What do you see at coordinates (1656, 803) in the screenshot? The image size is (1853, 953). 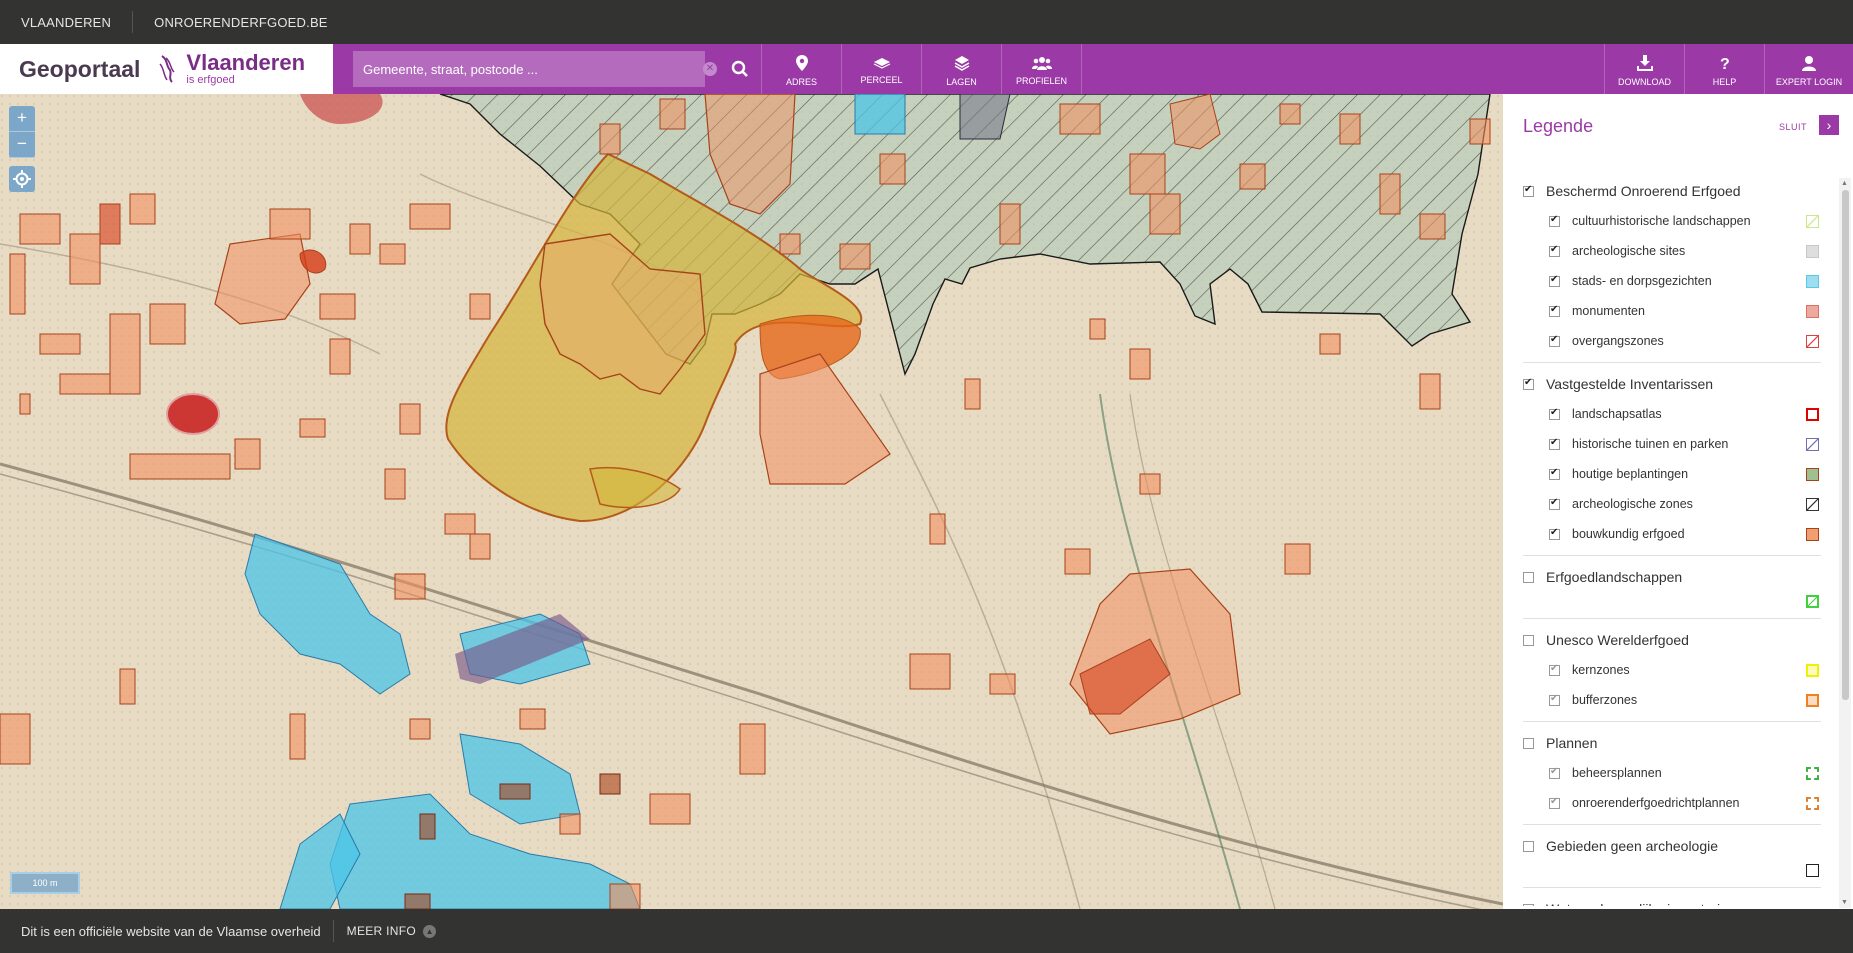 I see `item-label: onroerenderfgoedrichtplannen` at bounding box center [1656, 803].